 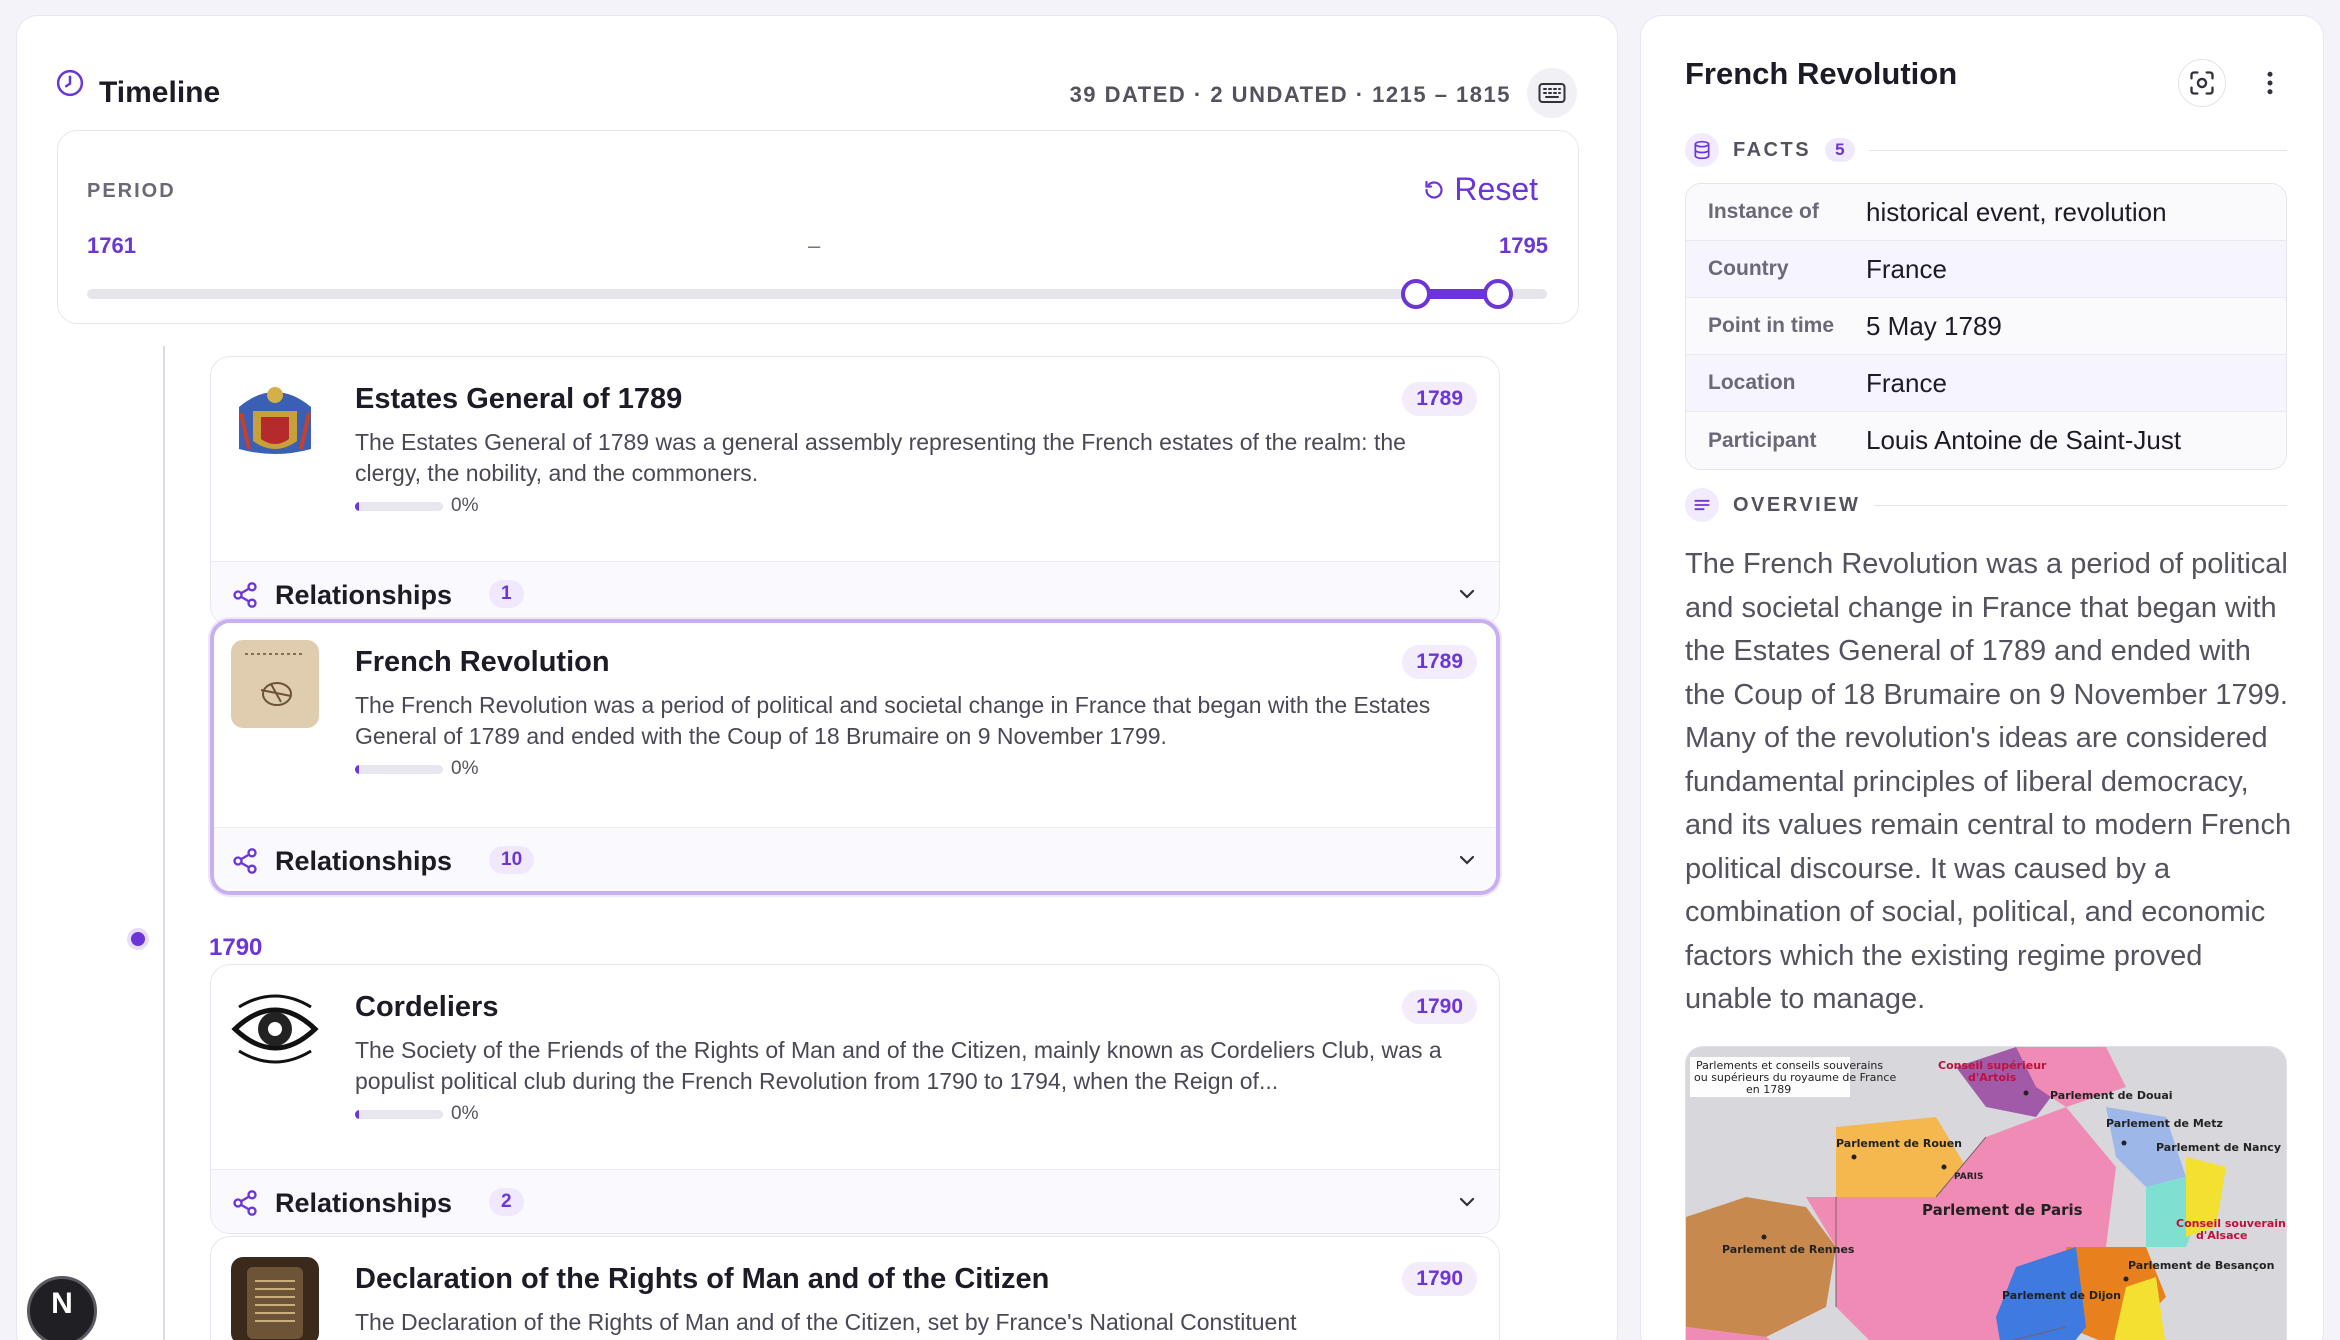 I want to click on fact-key: Instance of, so click(x=1763, y=211).